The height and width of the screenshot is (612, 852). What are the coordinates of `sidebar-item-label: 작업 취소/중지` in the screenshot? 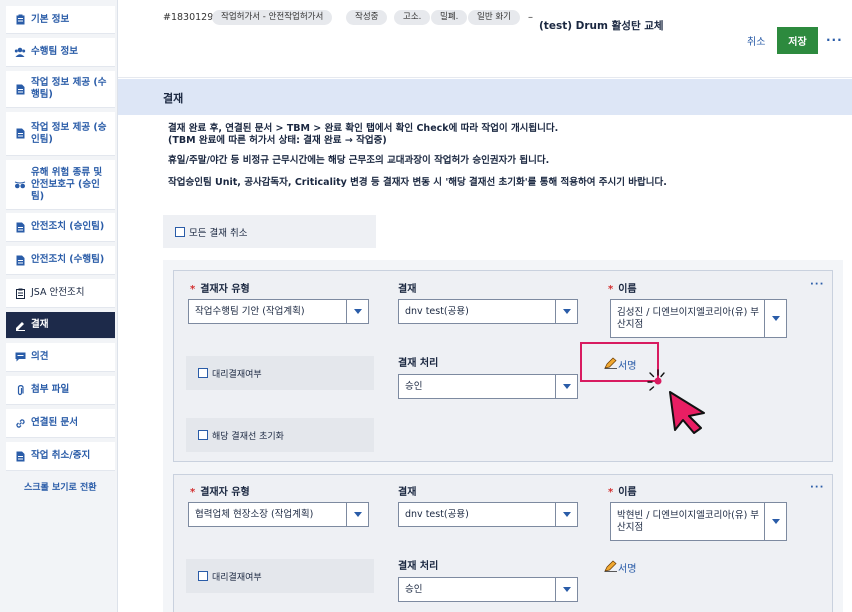 It's located at (61, 455).